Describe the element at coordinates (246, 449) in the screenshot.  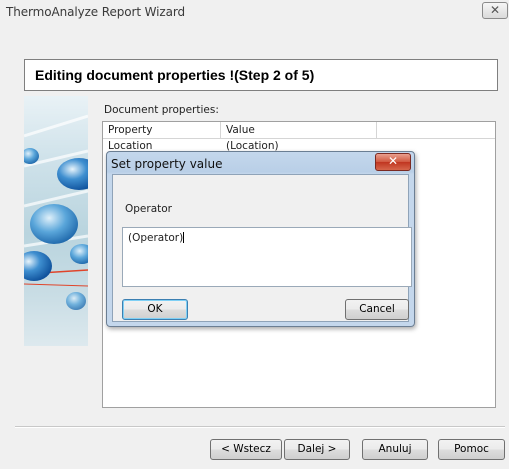
I see `back-button: < Wstecz` at that location.